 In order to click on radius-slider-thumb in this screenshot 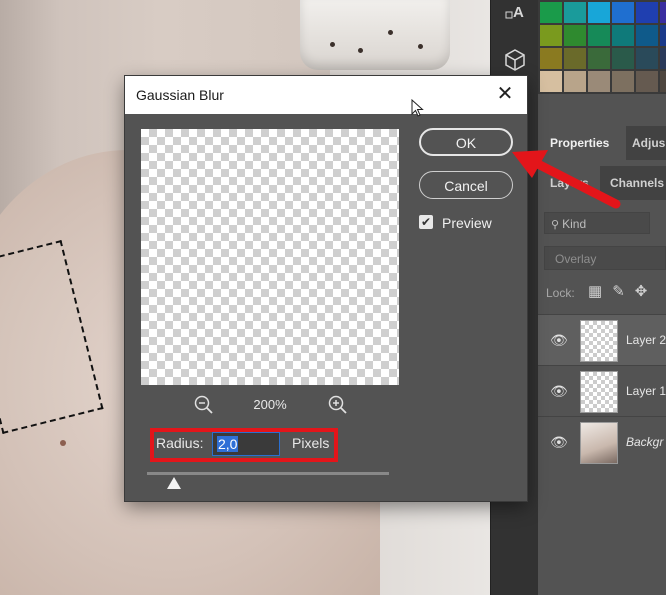, I will do `click(174, 483)`.